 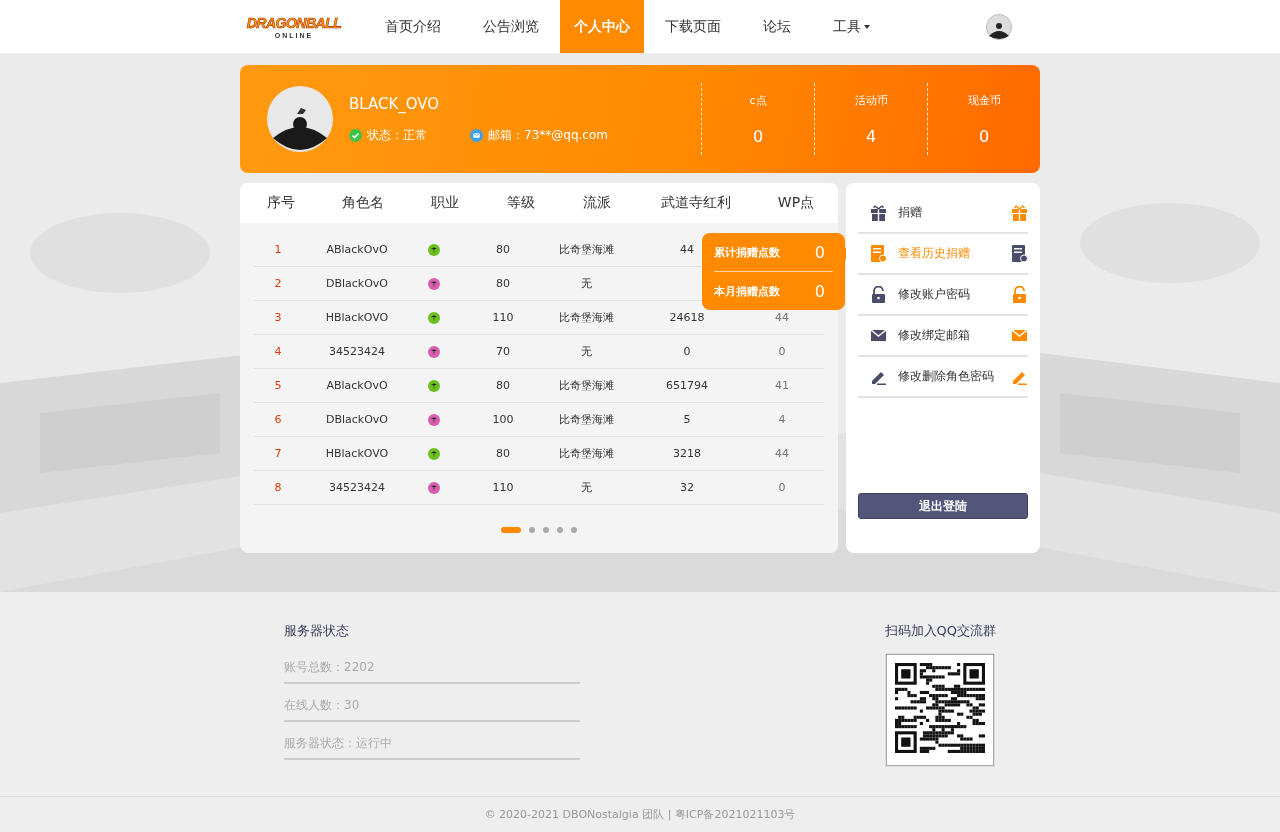 What do you see at coordinates (777, 26) in the screenshot?
I see `nav-tab: 论坛` at bounding box center [777, 26].